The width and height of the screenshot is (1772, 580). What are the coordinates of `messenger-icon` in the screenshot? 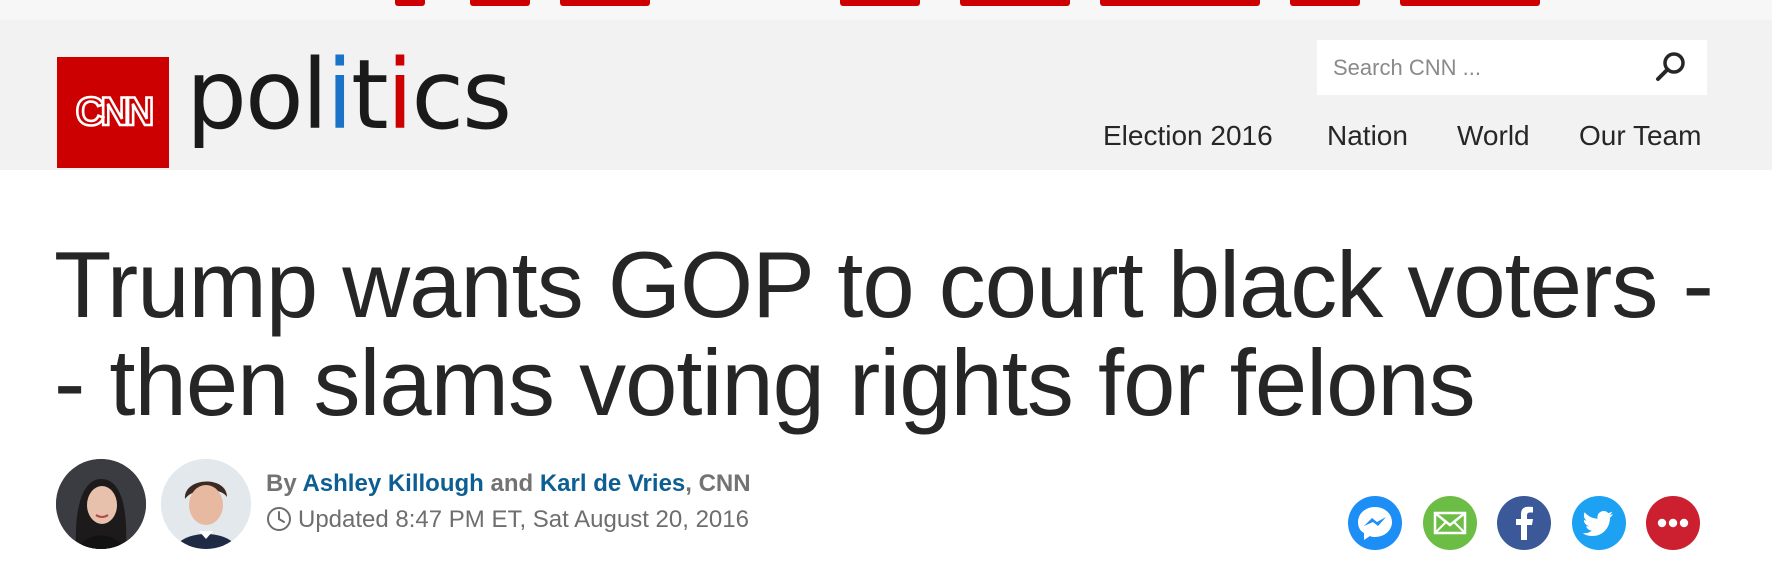 It's located at (1375, 523).